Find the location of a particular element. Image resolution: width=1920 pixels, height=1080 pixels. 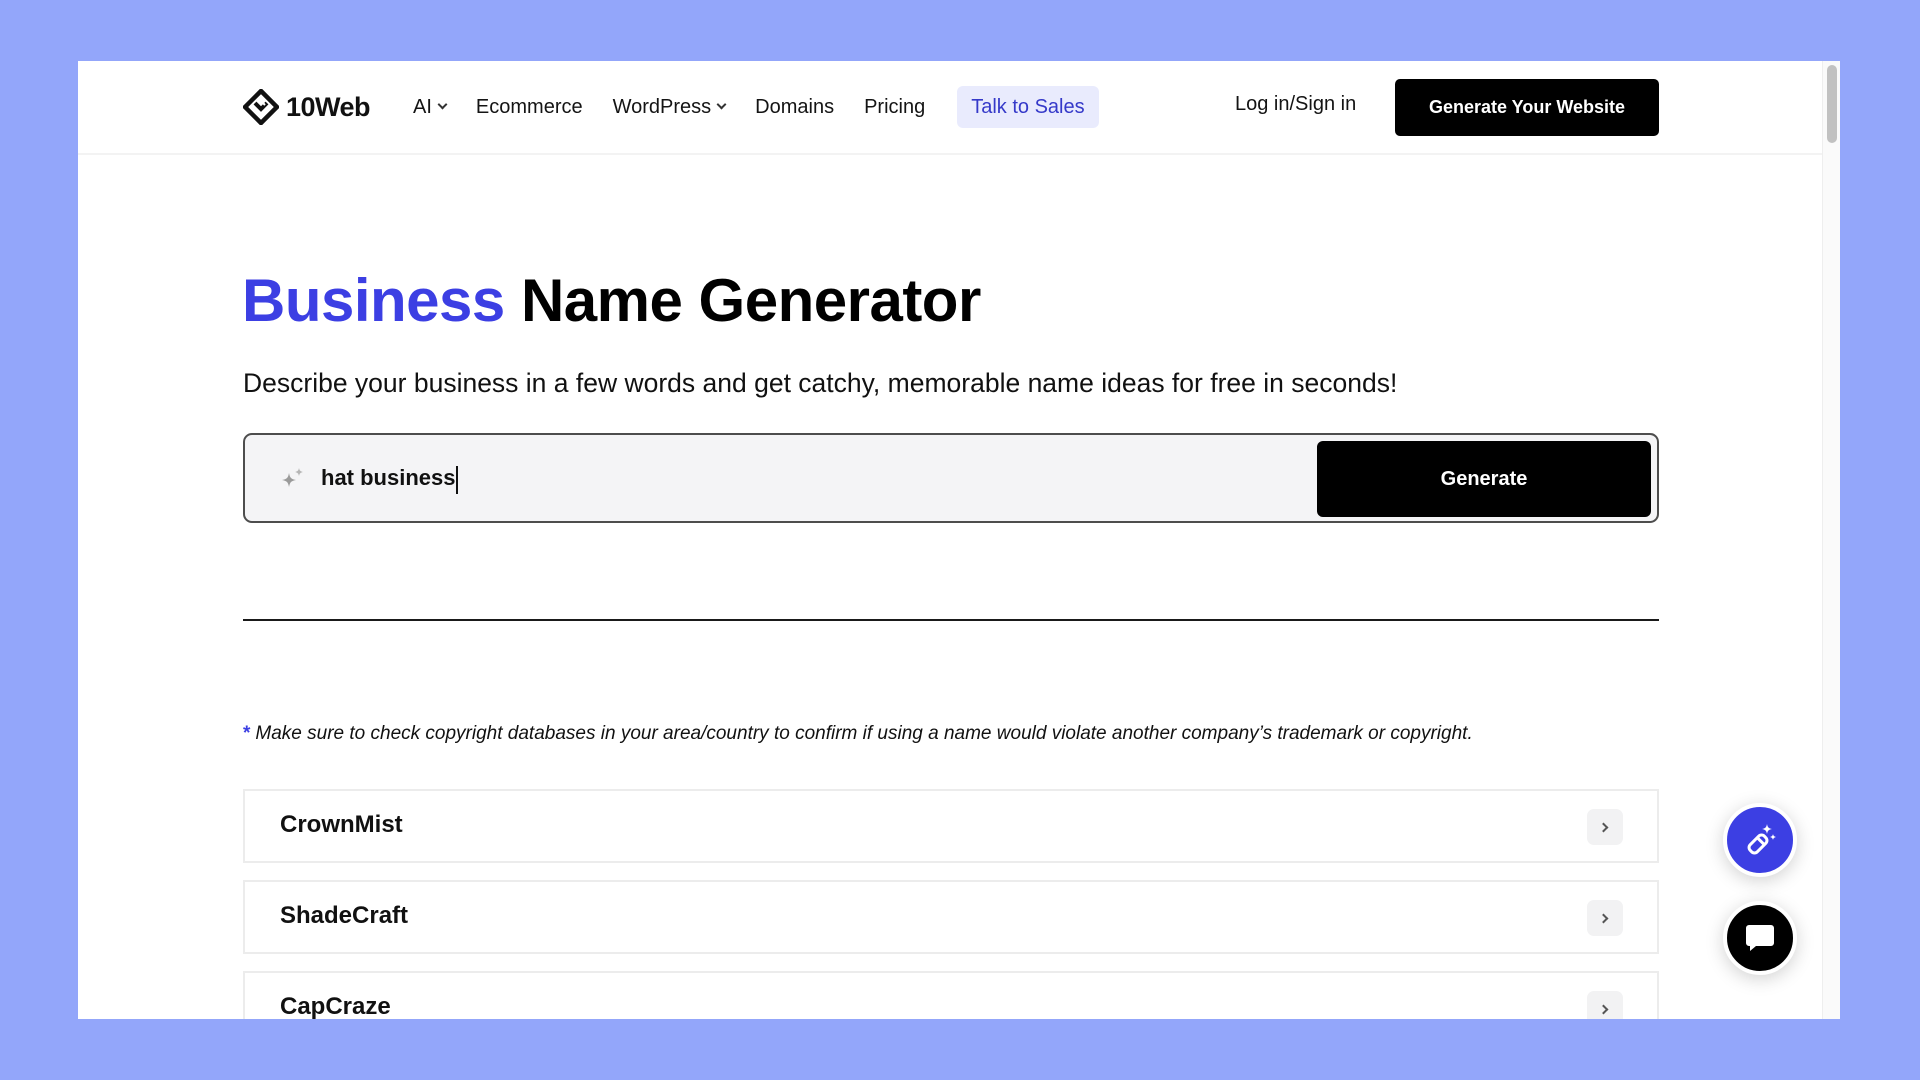

chat-bubble-icon is located at coordinates (1760, 938).